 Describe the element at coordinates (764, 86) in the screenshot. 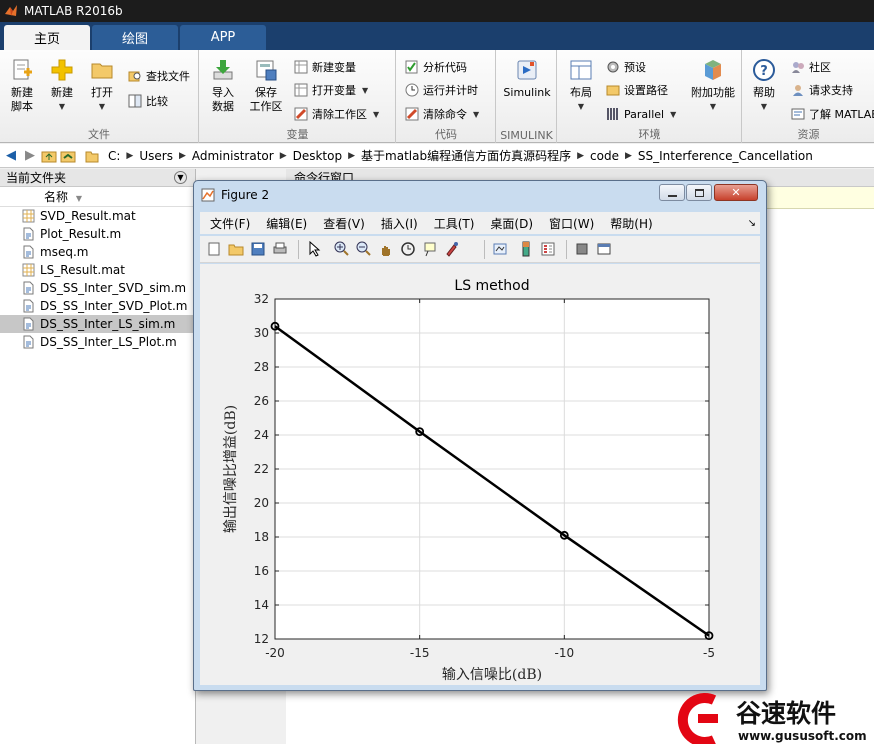

I see `help-button: ? 帮助 ▼` at that location.